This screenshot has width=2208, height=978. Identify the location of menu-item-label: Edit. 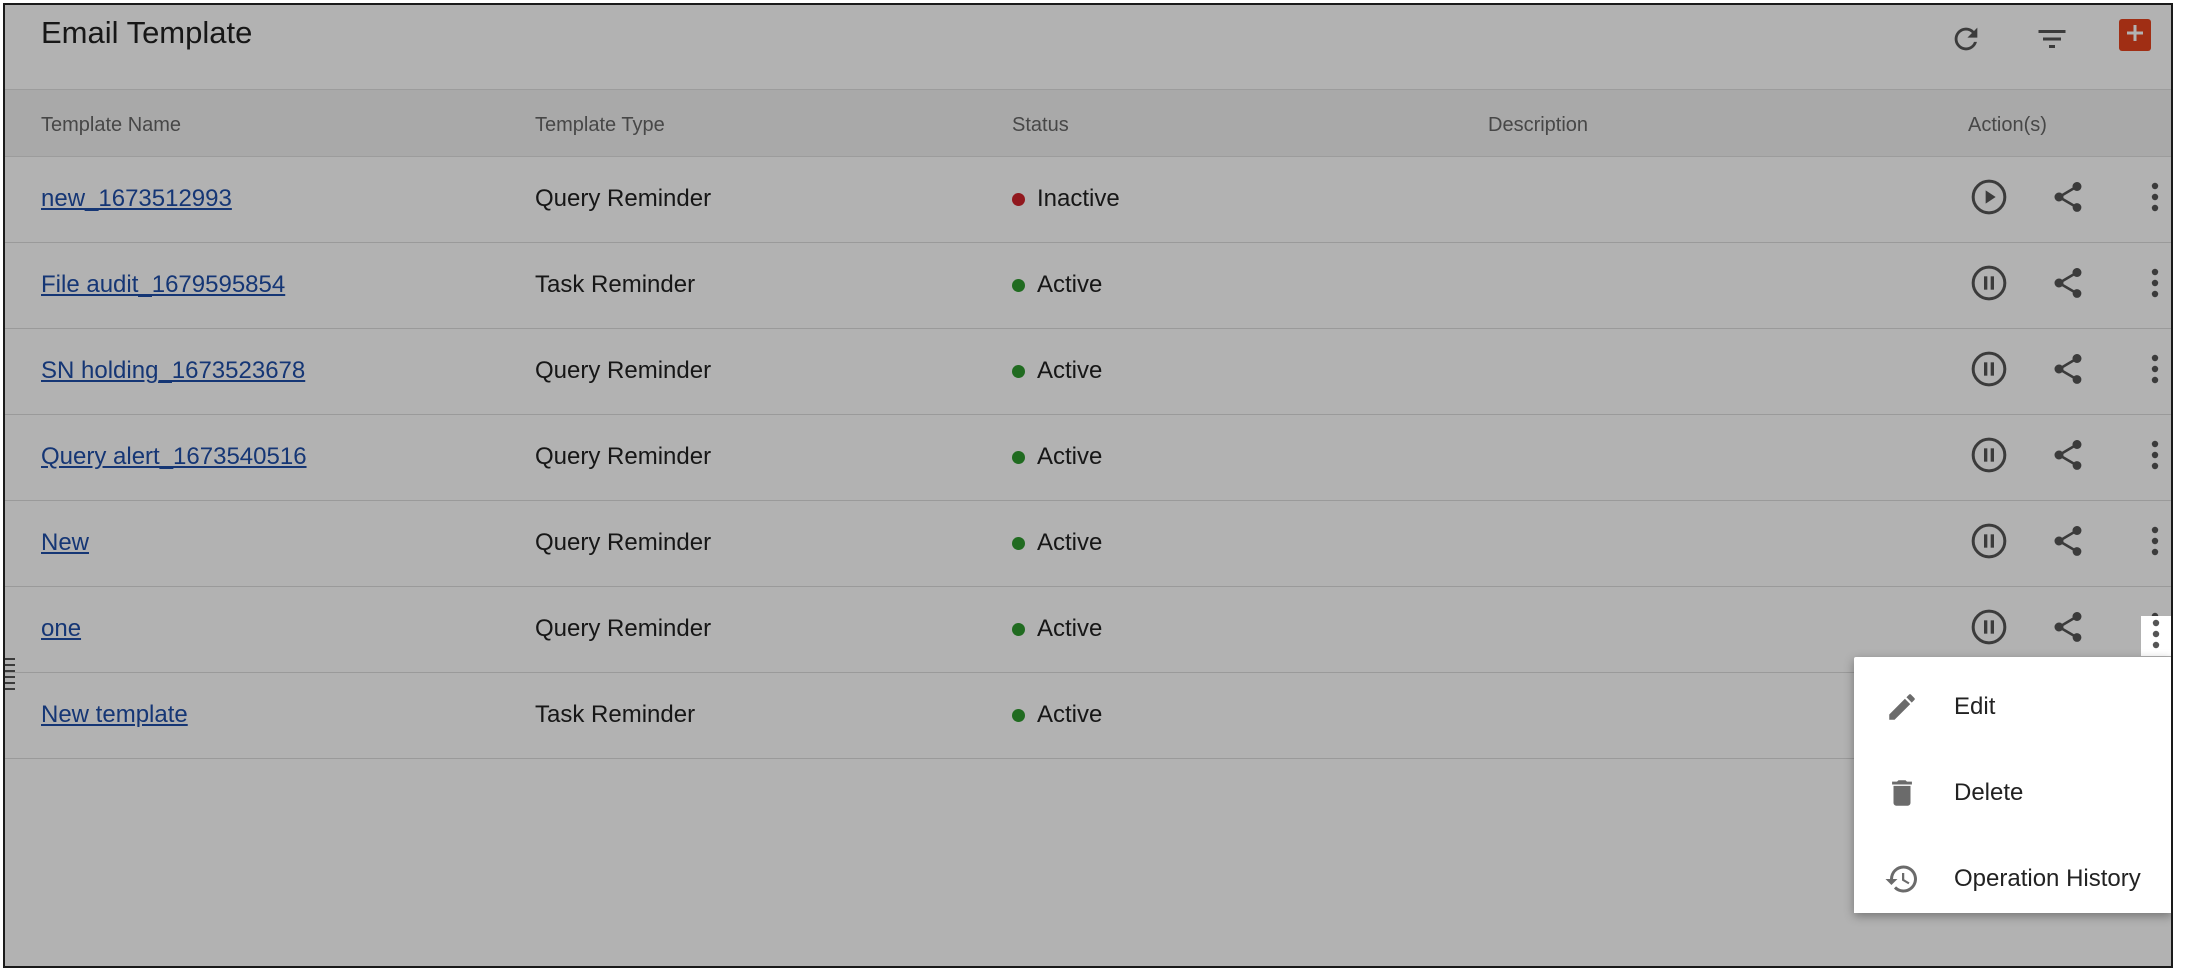
(1975, 706).